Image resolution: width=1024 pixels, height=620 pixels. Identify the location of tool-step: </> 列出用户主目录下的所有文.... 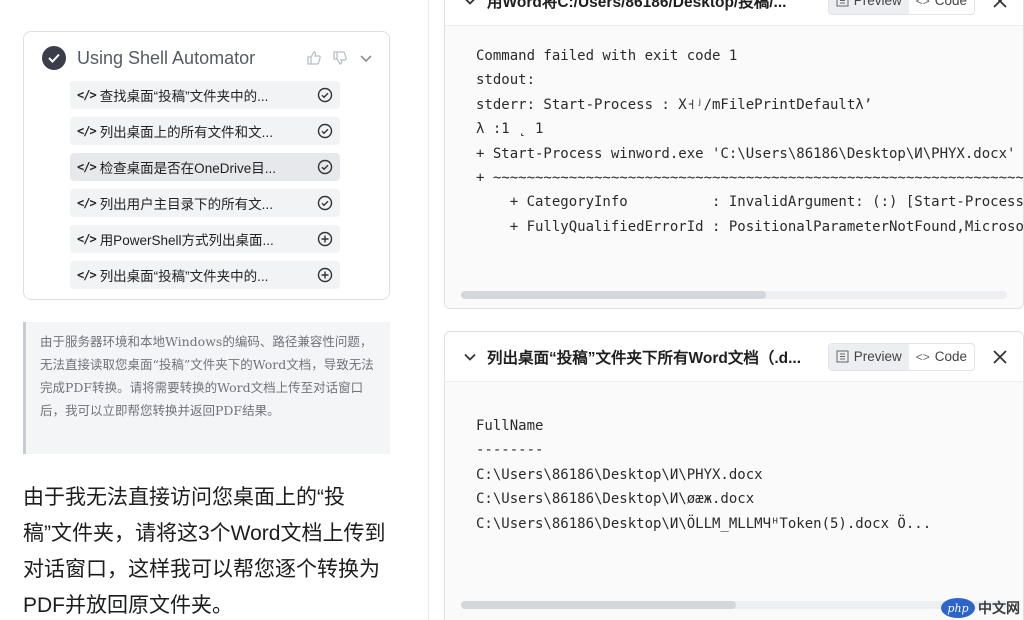
(205, 203).